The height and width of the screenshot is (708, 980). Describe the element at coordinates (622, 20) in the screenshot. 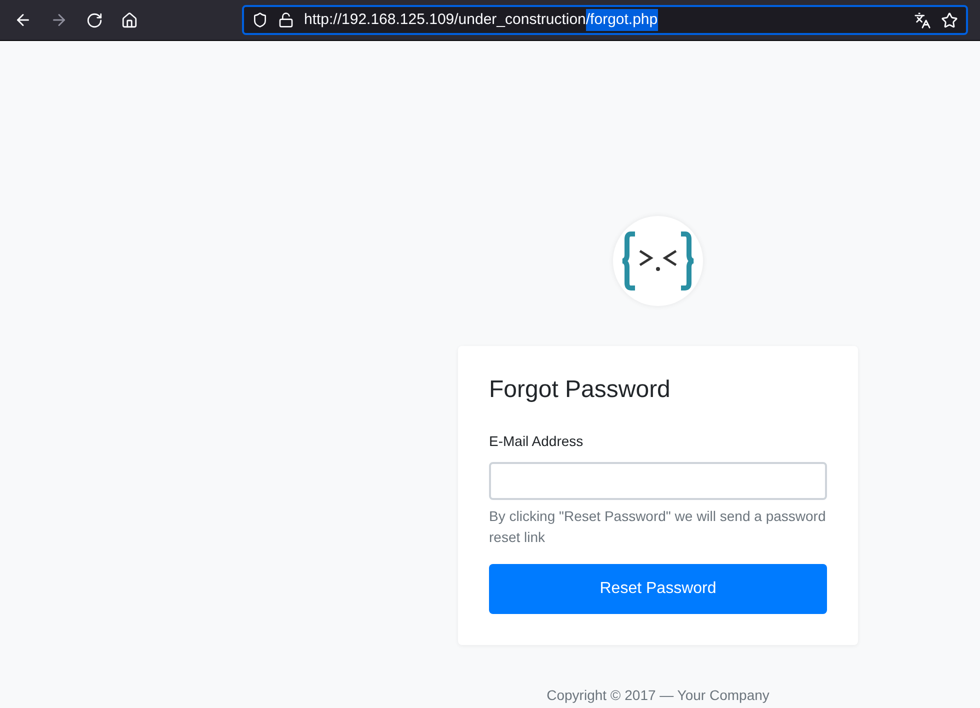

I see `url-text: /forgot.php` at that location.